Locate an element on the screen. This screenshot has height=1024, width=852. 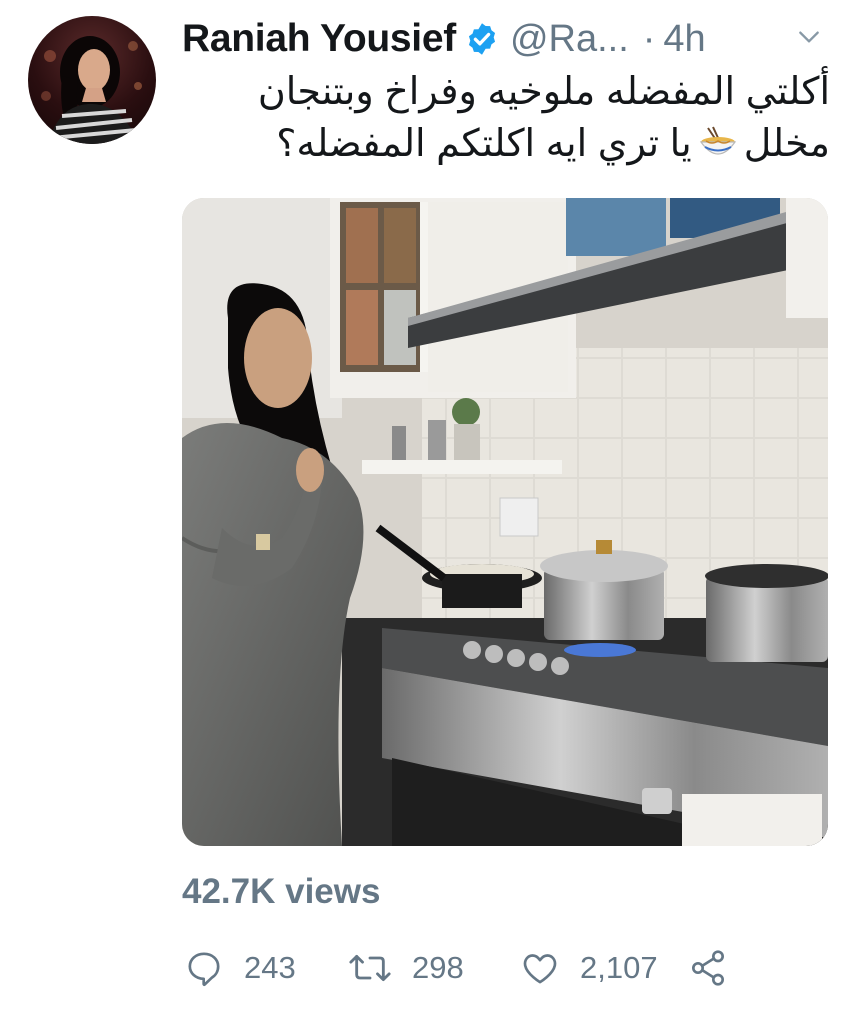
reply-count: 243 is located at coordinates (270, 967).